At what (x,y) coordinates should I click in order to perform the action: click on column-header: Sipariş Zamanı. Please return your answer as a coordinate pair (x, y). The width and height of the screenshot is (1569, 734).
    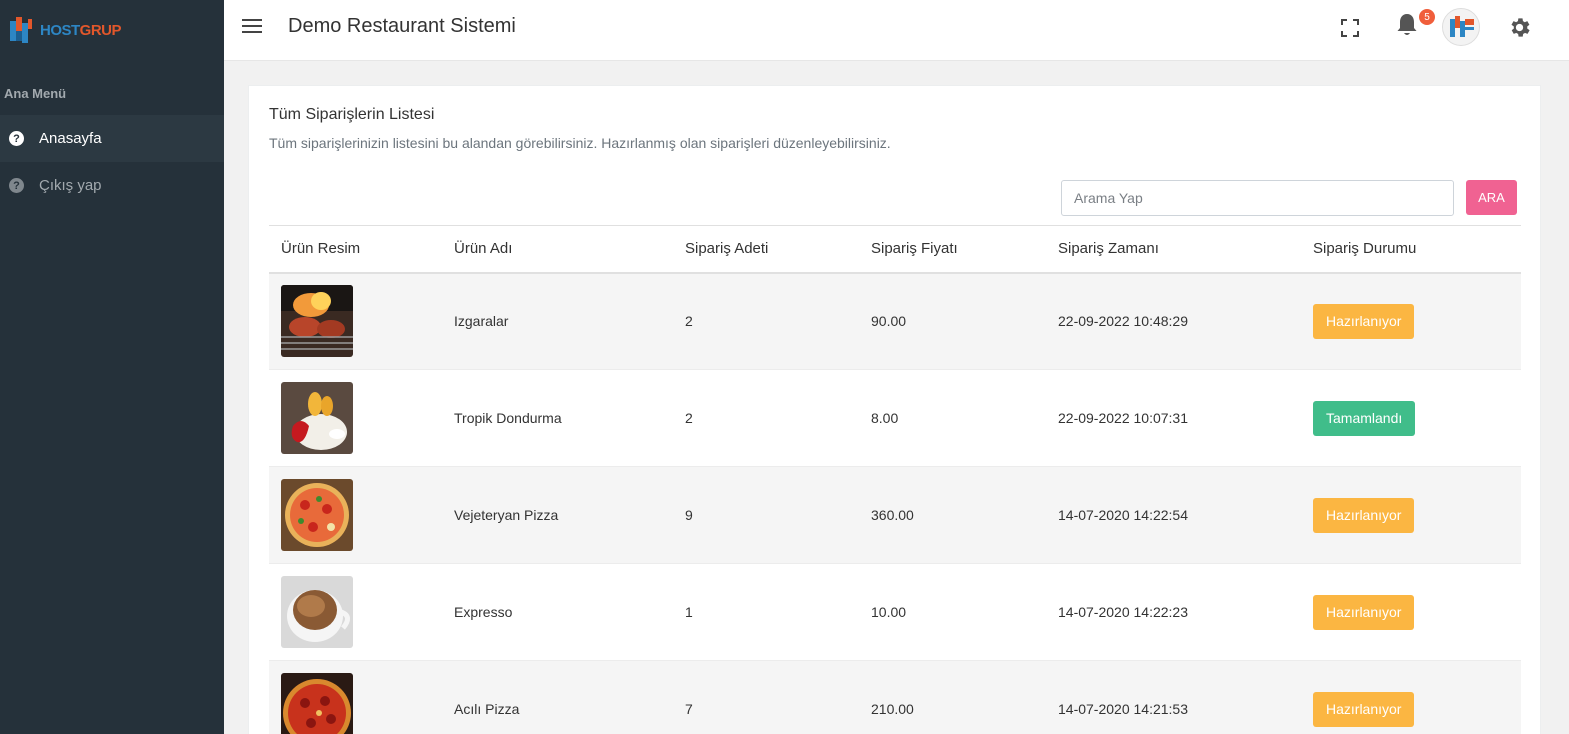
    Looking at the image, I should click on (1173, 249).